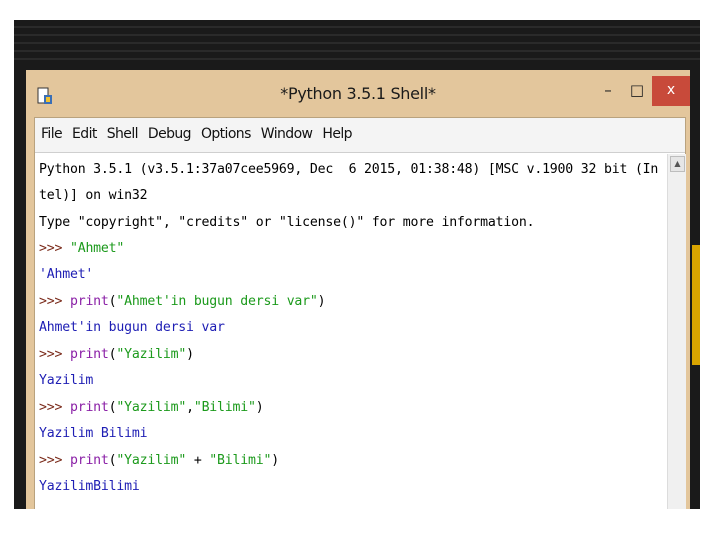 The width and height of the screenshot is (720, 540). I want to click on minimize-button: –, so click(608, 91).